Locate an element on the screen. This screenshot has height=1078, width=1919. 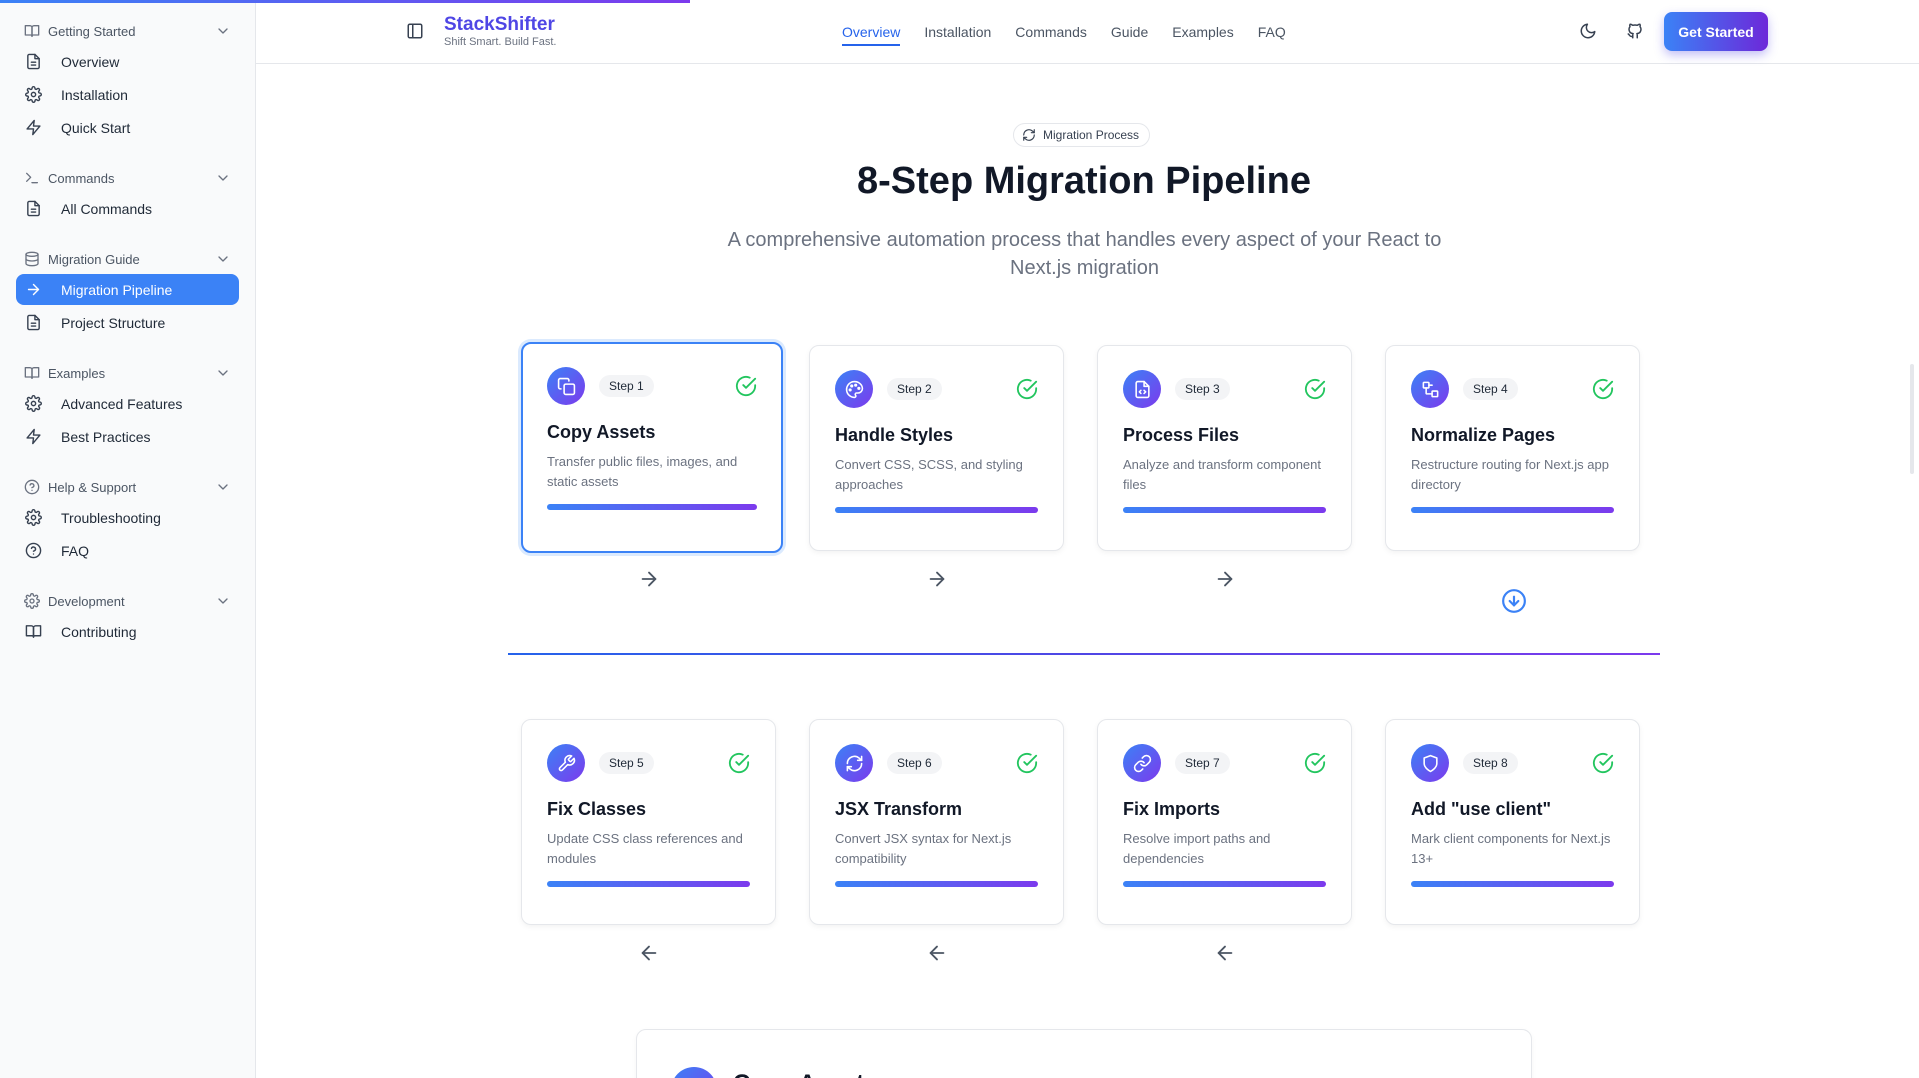
page-progress-bar is located at coordinates (345, 1).